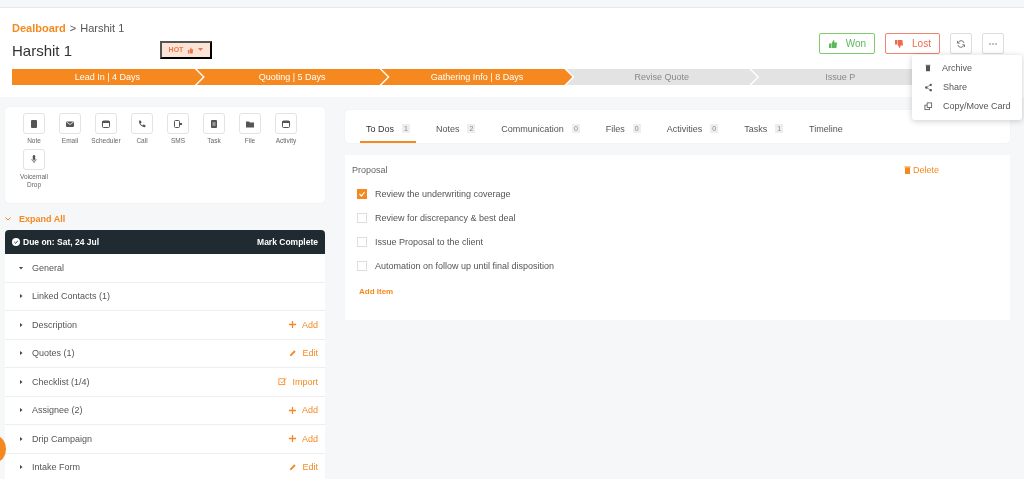  I want to click on section-label: Assignee (2), so click(58, 410).